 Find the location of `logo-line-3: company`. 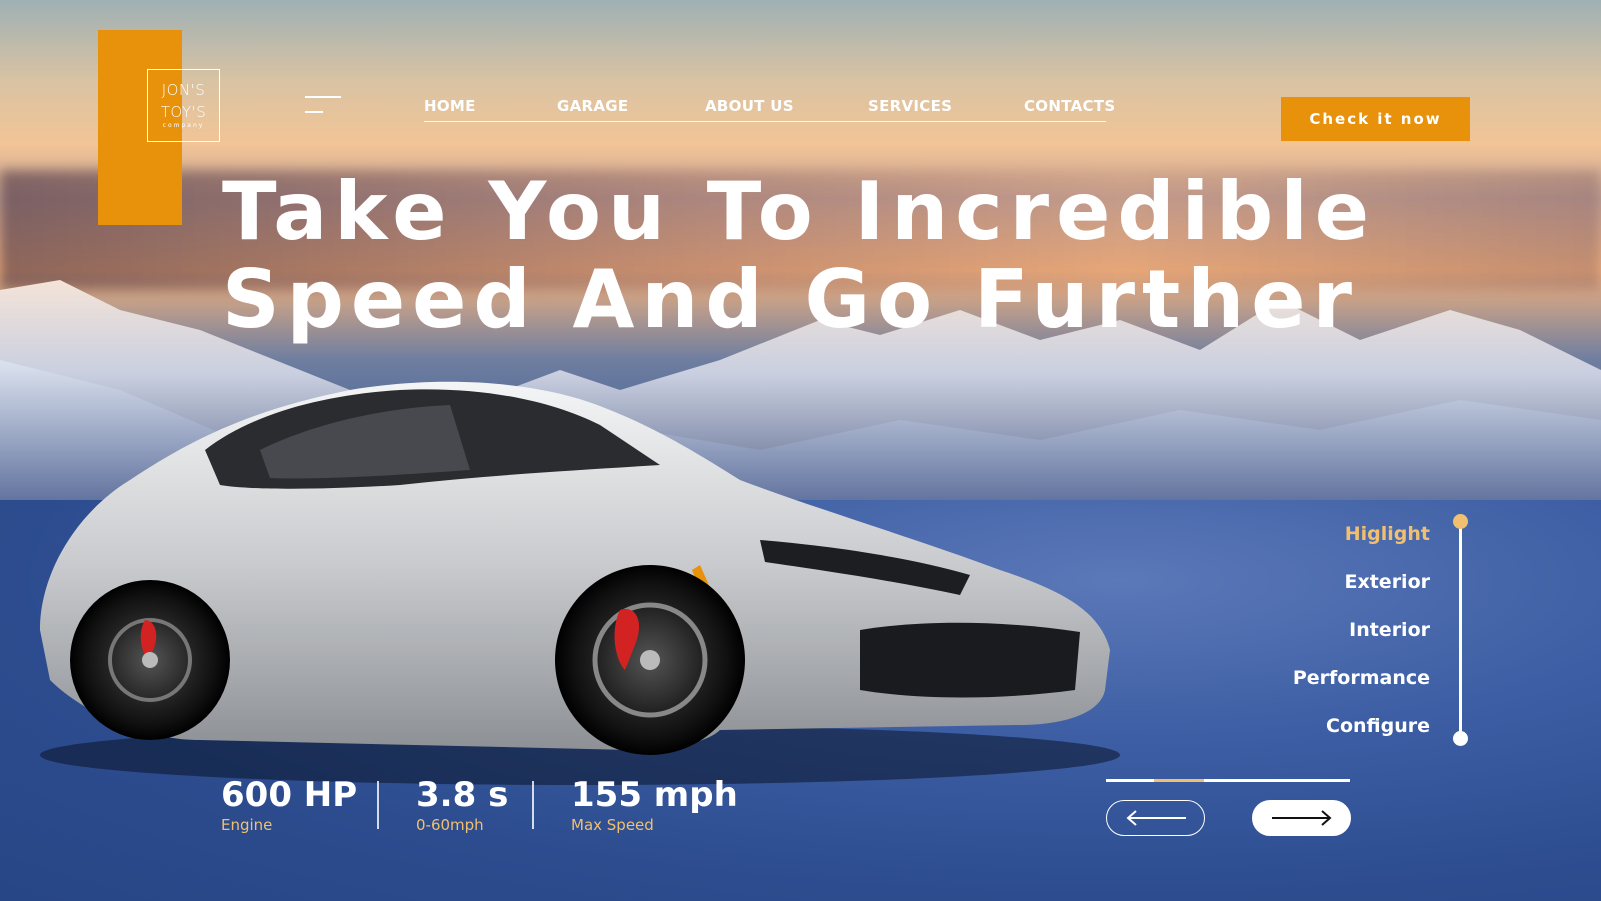

logo-line-3: company is located at coordinates (183, 125).